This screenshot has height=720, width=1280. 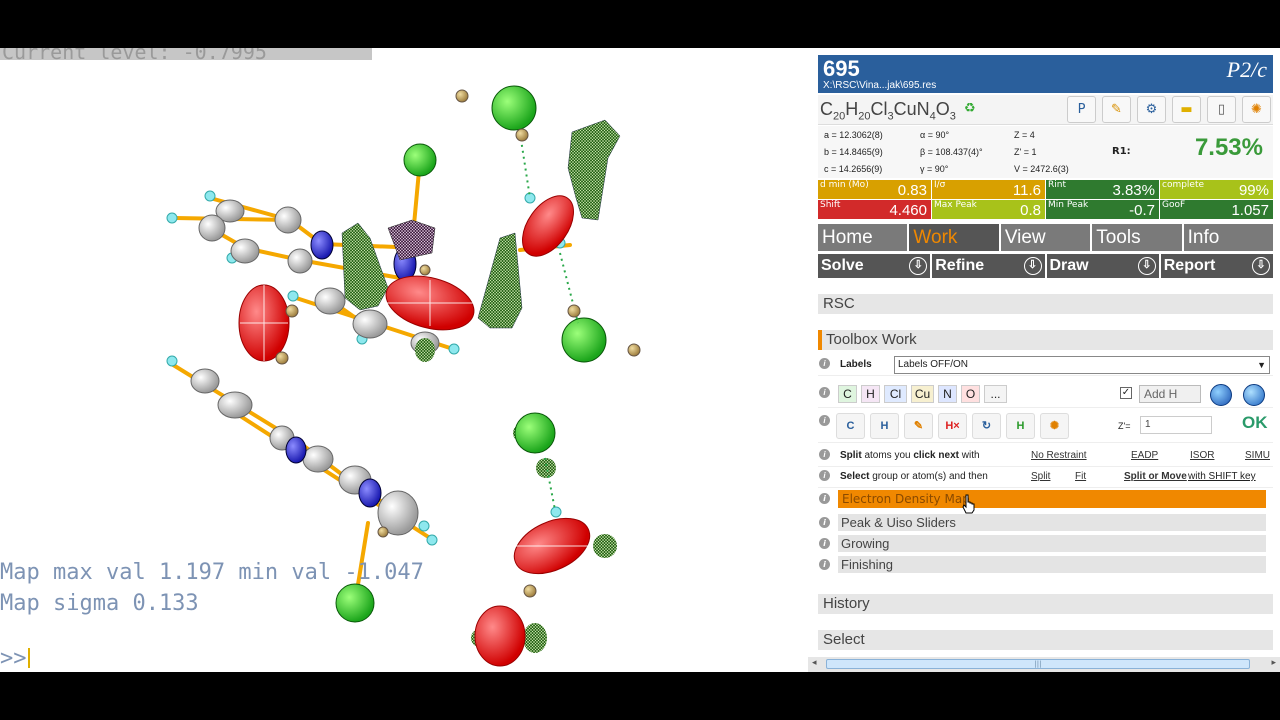 I want to click on brush-icon: ✎, so click(x=918, y=426).